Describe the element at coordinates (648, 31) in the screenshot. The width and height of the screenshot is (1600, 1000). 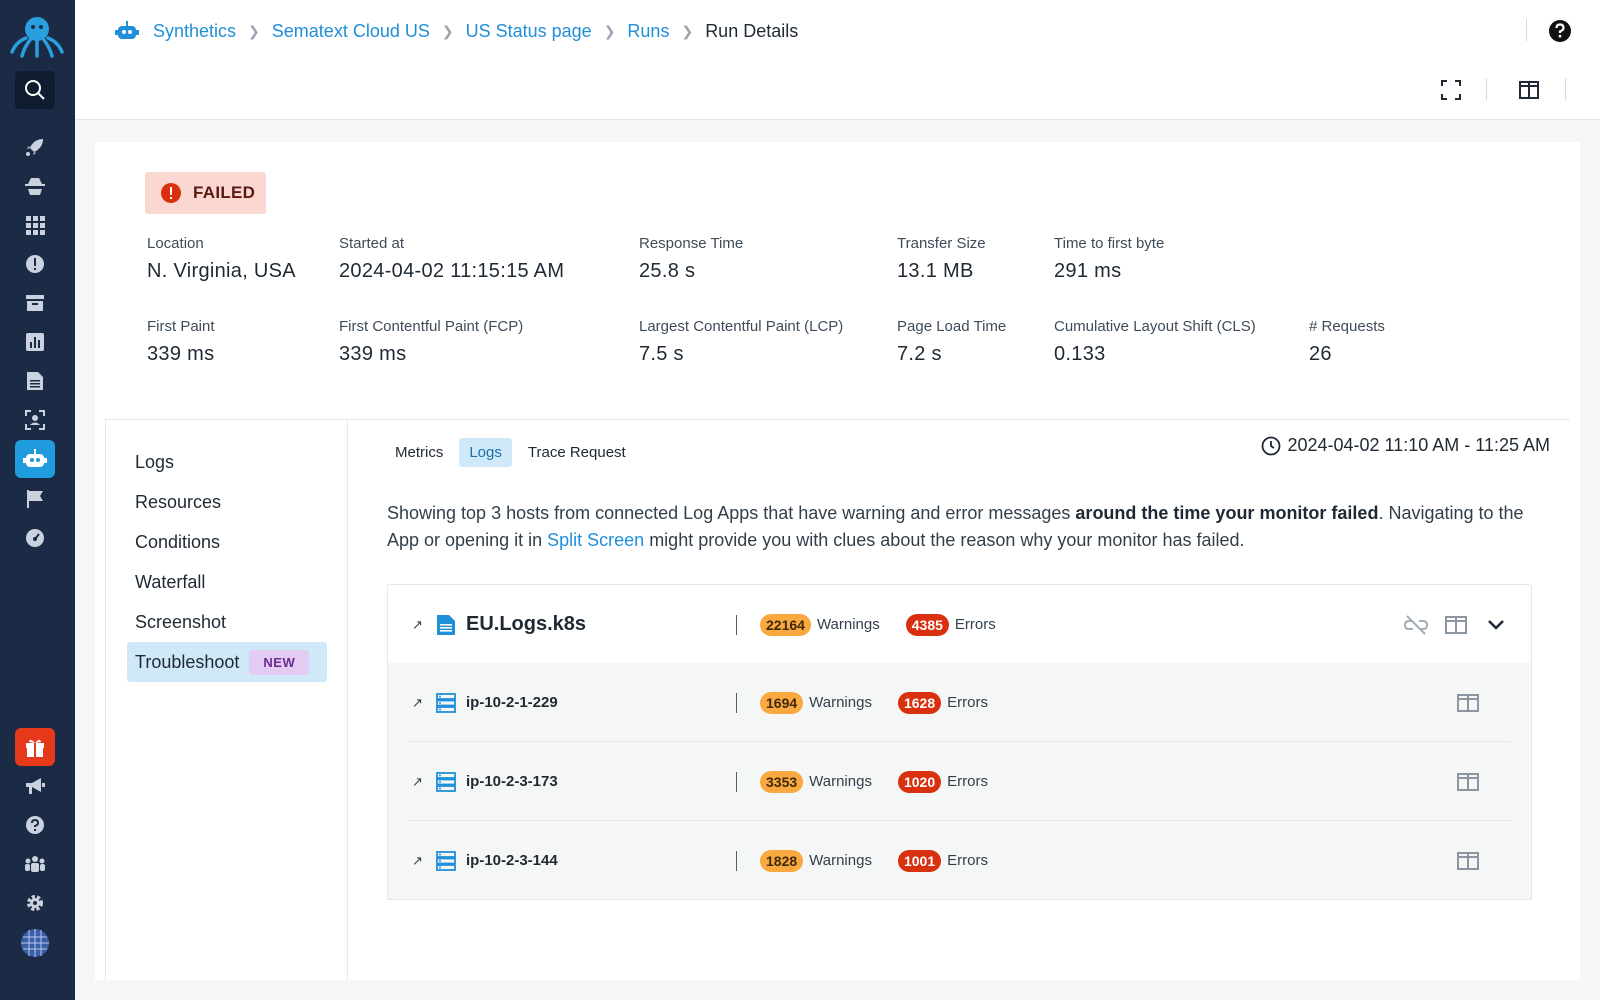
I see `breadcrumb-runs: Runs` at that location.